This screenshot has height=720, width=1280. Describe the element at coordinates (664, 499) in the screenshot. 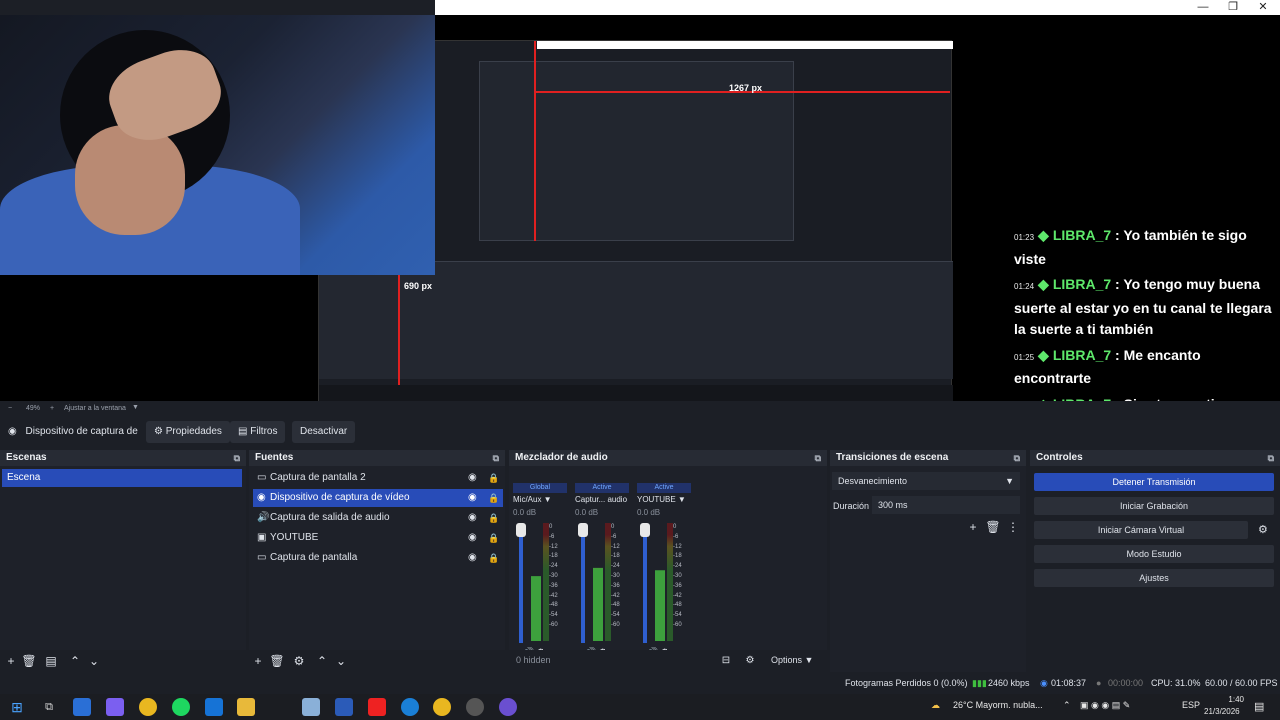

I see `channel-name: YOUTUBE ▼` at that location.